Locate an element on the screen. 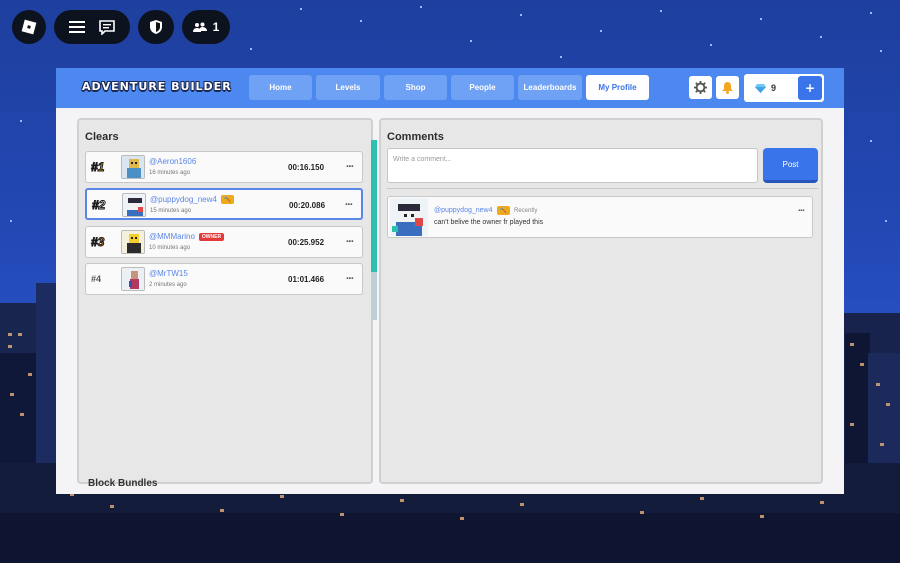  rank-label: #3 is located at coordinates (97, 242).